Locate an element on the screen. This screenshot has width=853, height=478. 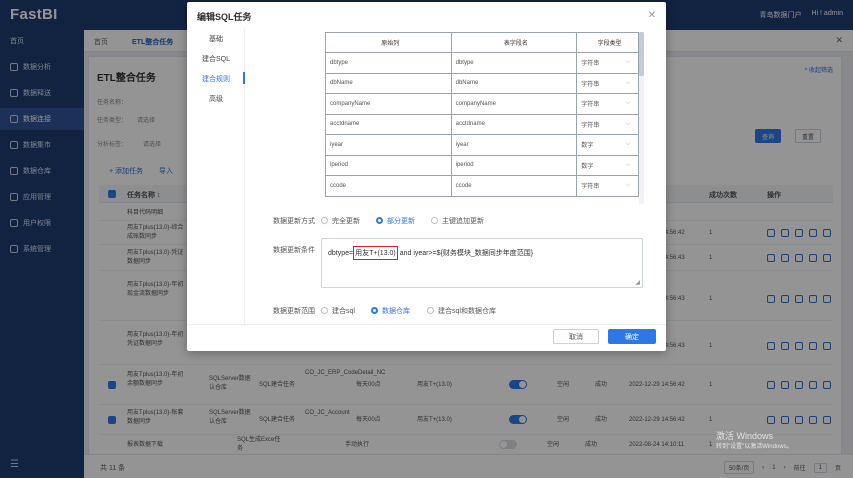
mapping-row: dbName dbName 字符串 ⌵ is located at coordinates (482, 83).